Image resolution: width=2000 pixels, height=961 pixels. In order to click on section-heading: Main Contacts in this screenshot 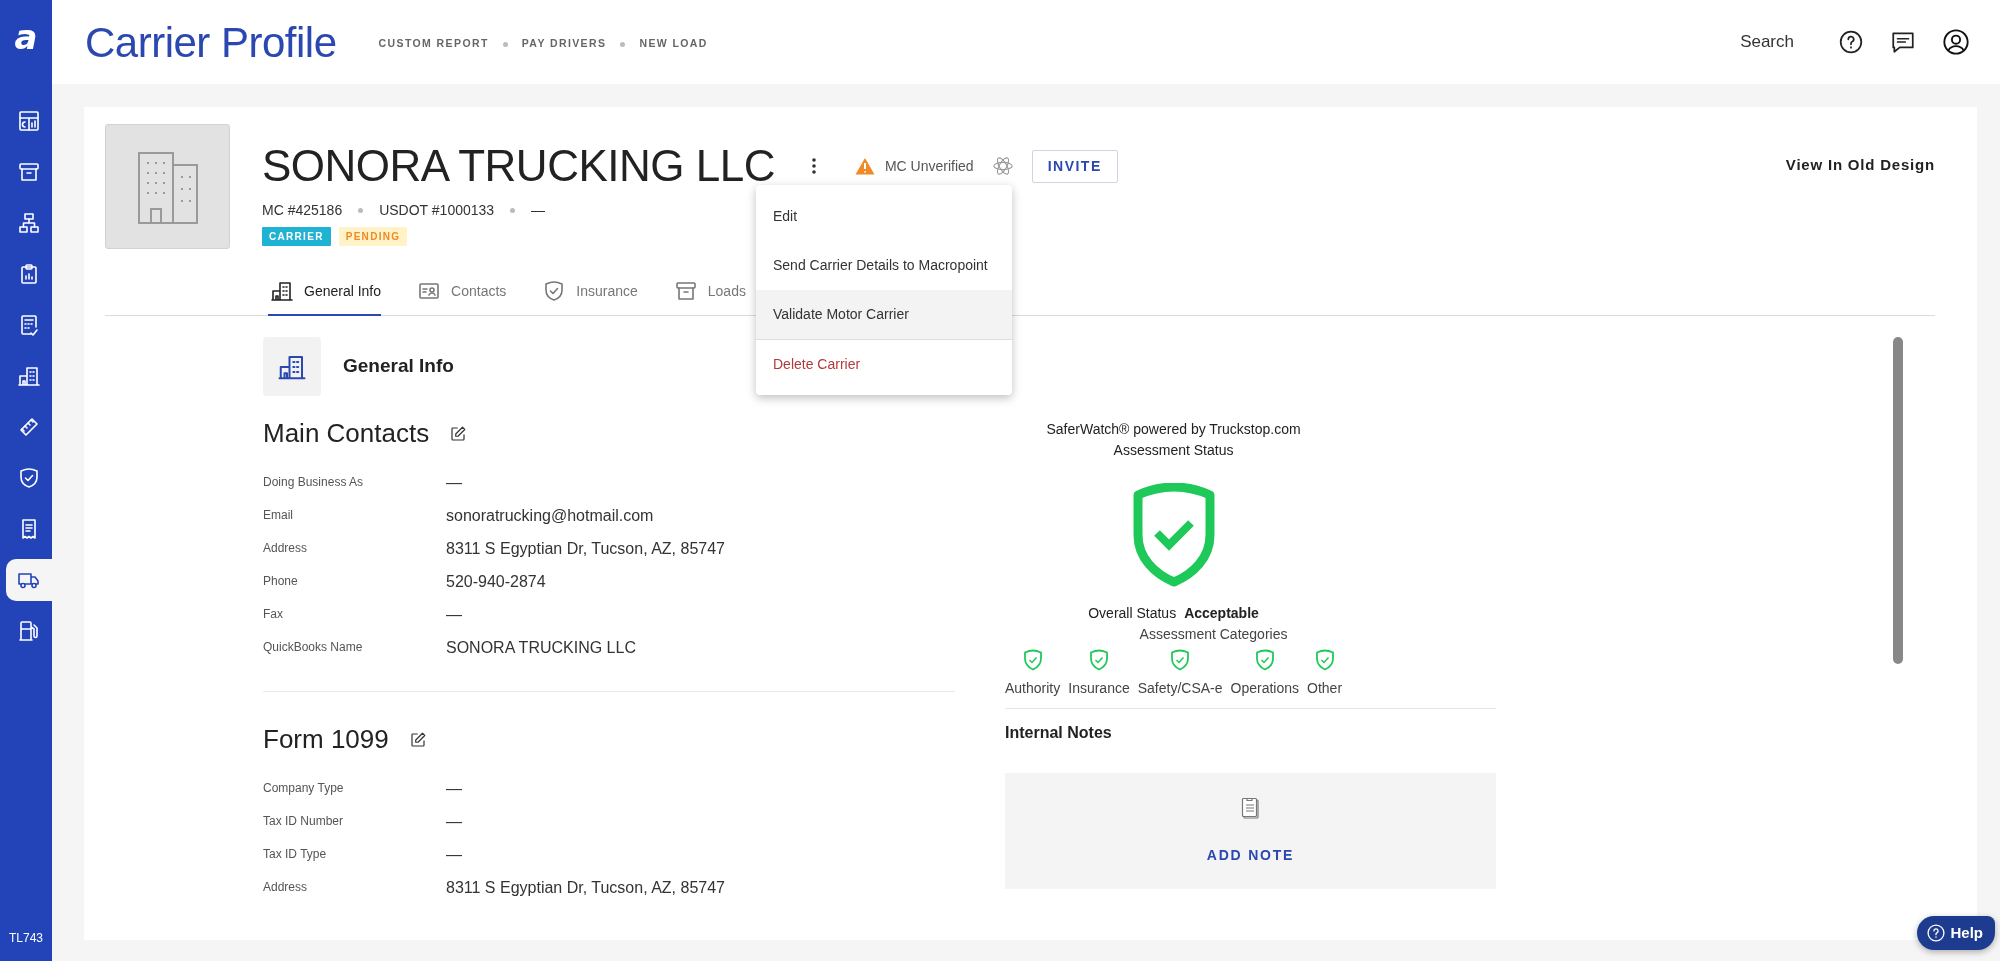, I will do `click(346, 434)`.